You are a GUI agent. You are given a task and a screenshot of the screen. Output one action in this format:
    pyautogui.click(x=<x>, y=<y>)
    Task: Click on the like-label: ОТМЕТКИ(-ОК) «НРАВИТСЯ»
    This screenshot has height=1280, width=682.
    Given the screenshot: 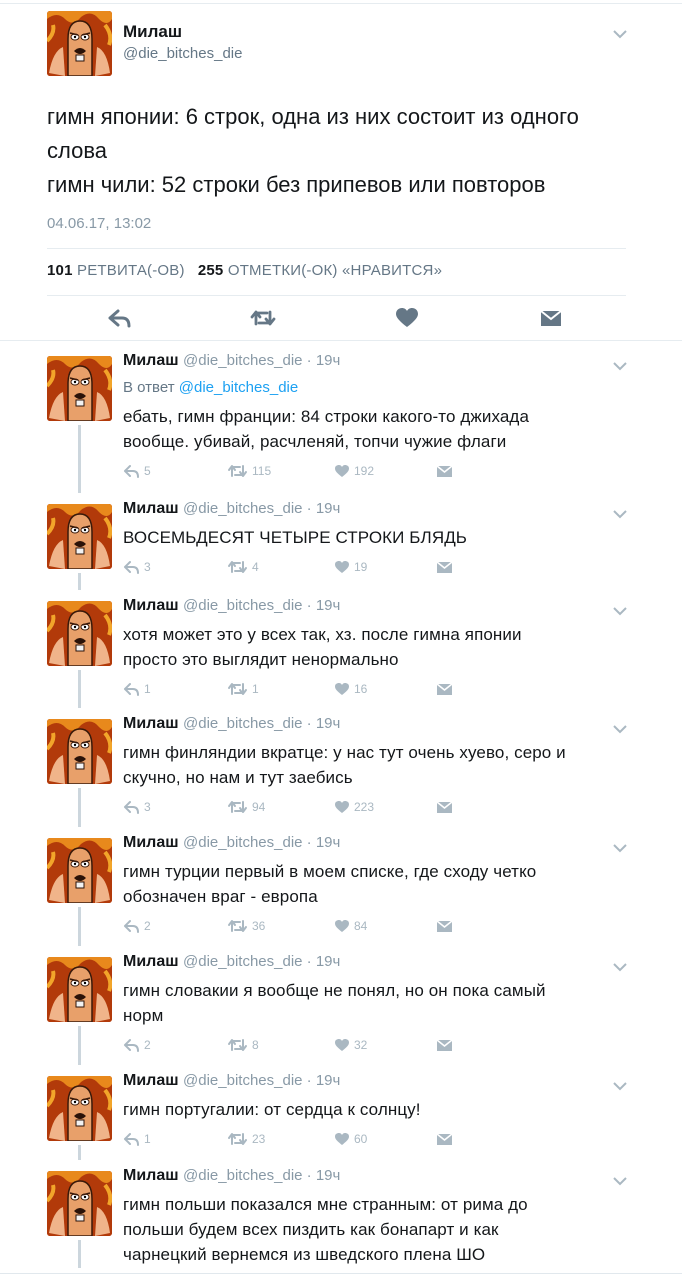 What is the action you would take?
    pyautogui.click(x=335, y=270)
    